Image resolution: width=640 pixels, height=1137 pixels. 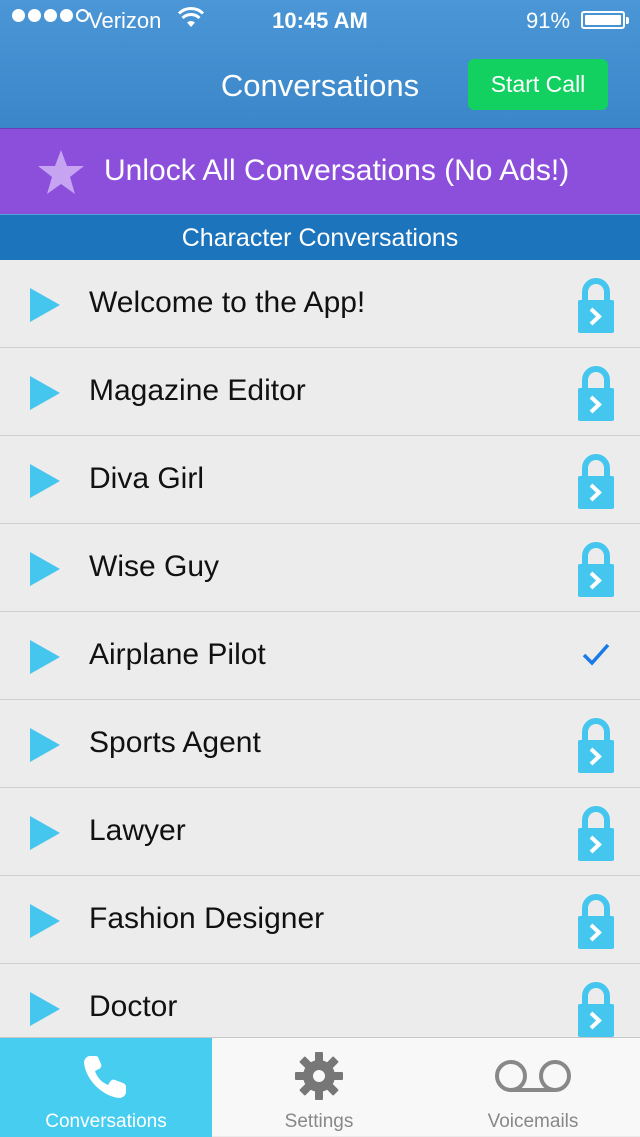 I want to click on conversation-row: Diva Girl, so click(x=320, y=480).